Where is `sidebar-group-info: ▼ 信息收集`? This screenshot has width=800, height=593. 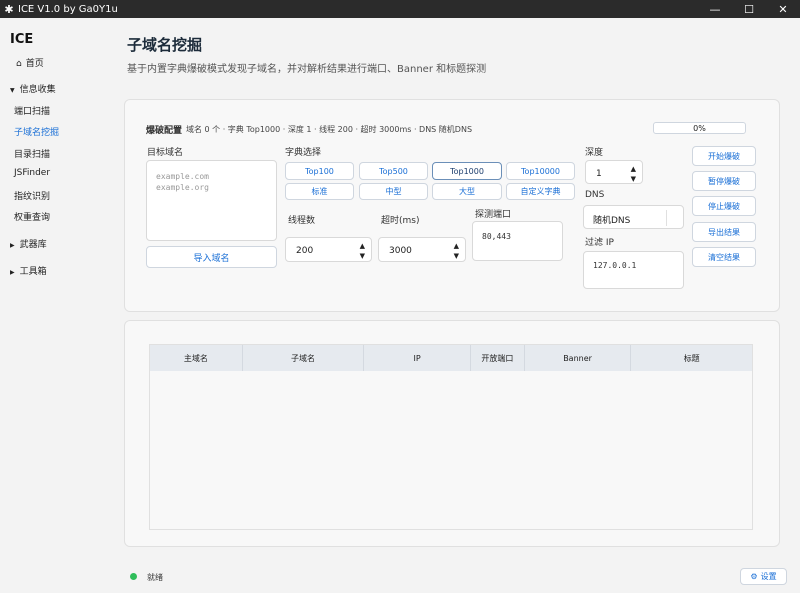 sidebar-group-info: ▼ 信息收集 is located at coordinates (33, 88).